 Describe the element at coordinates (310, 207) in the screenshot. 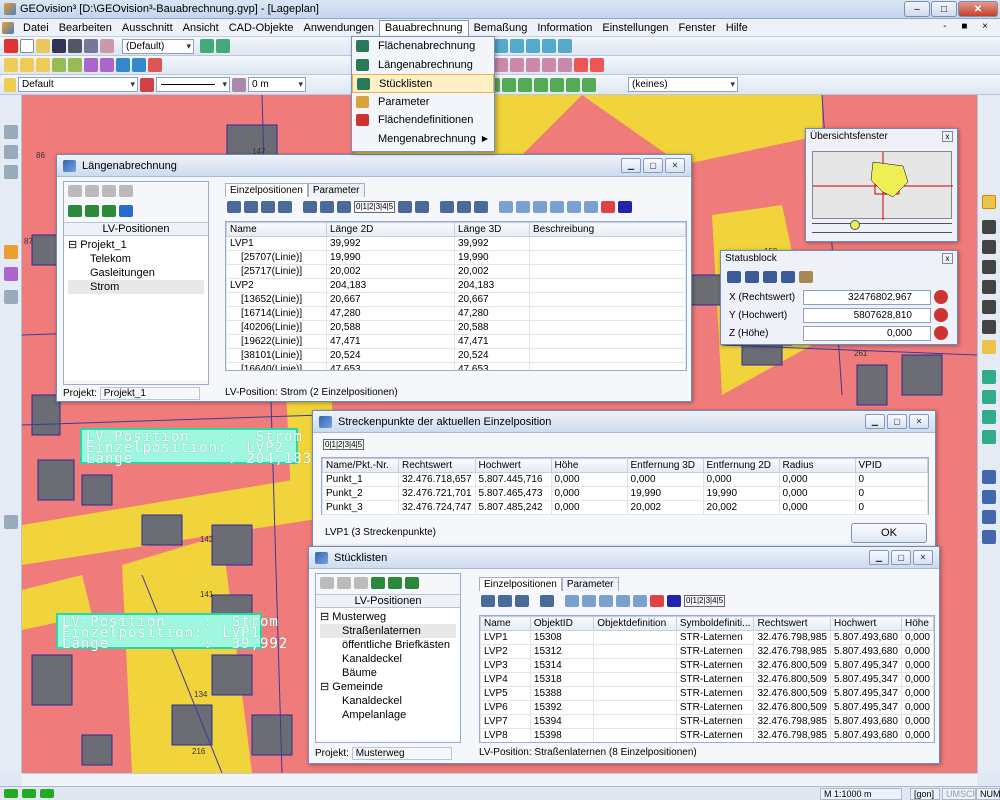

I see `grid-tool5-icon` at that location.